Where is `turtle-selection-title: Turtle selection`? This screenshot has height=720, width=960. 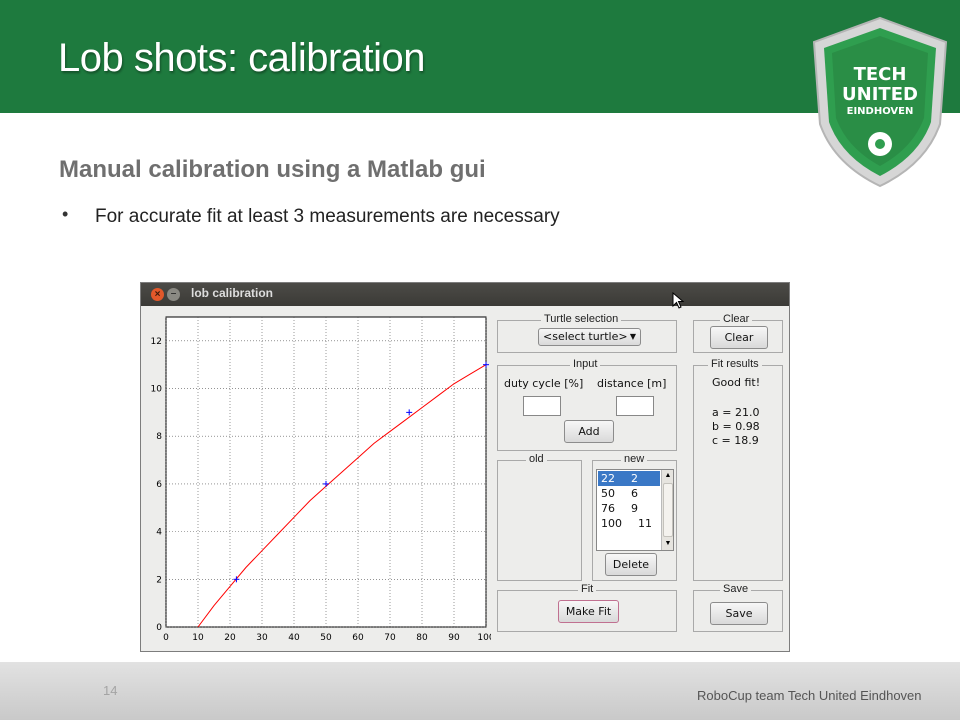 turtle-selection-title: Turtle selection is located at coordinates (581, 319).